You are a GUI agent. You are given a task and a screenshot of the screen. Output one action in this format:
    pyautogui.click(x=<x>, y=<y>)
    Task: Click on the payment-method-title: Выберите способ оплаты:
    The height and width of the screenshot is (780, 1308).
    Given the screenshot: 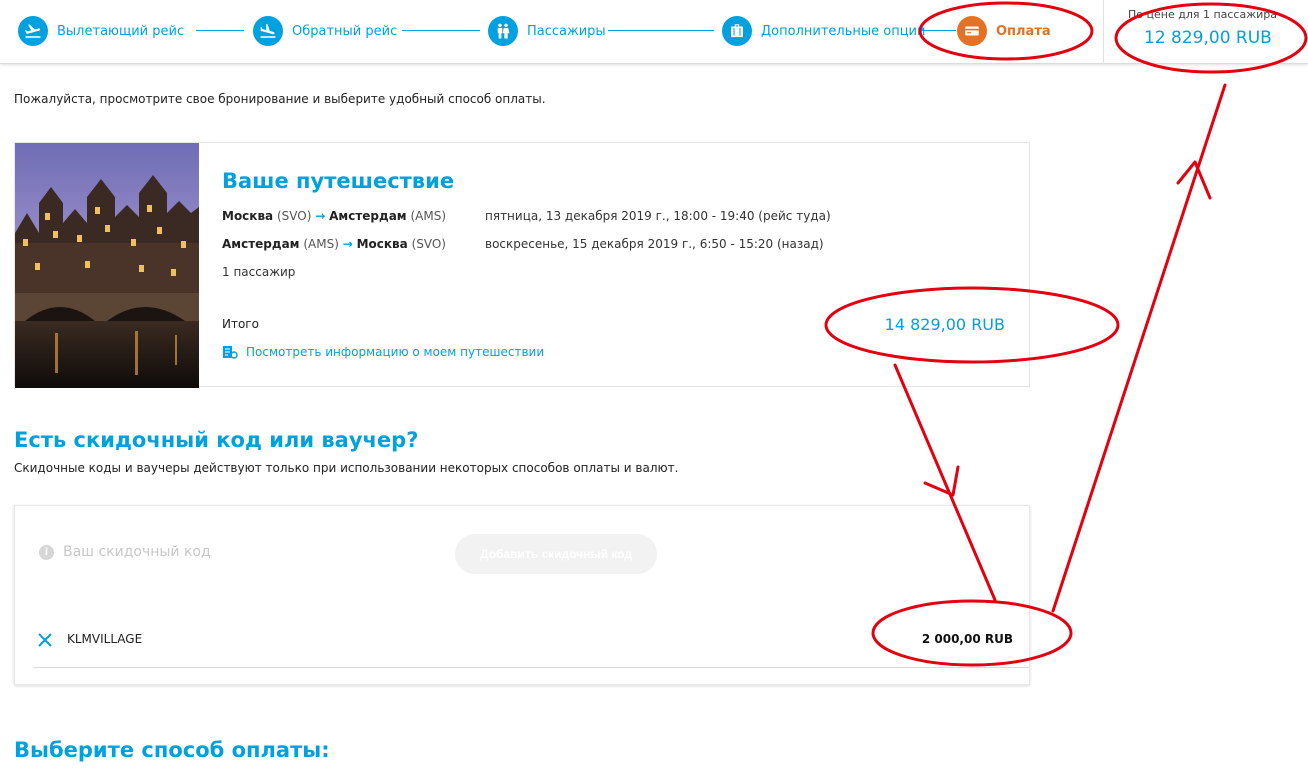 What is the action you would take?
    pyautogui.click(x=172, y=750)
    